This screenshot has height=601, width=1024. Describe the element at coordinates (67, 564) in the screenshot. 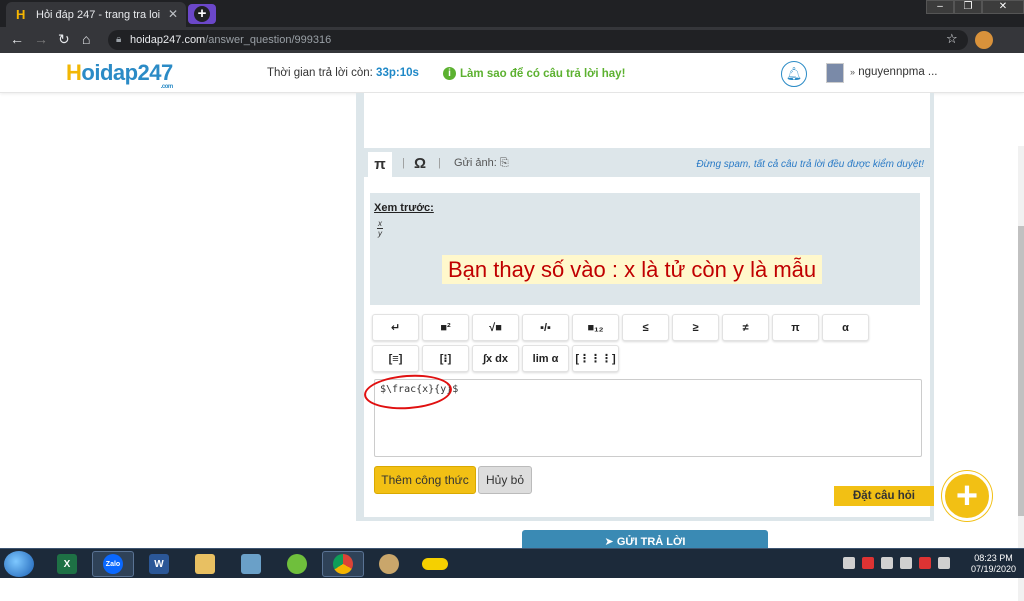

I see `excel-taskbar-icon: X` at that location.